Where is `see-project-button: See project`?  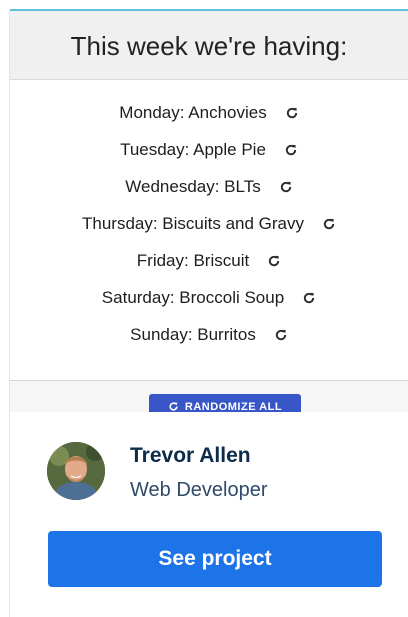 see-project-button: See project is located at coordinates (215, 559).